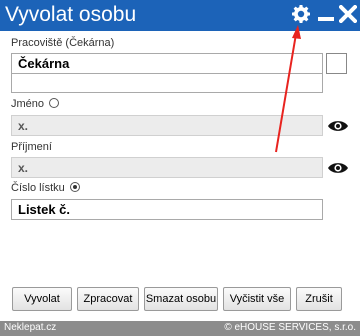 The image size is (360, 336). What do you see at coordinates (180, 15) in the screenshot?
I see `title-bar: Vyvolat osobu` at bounding box center [180, 15].